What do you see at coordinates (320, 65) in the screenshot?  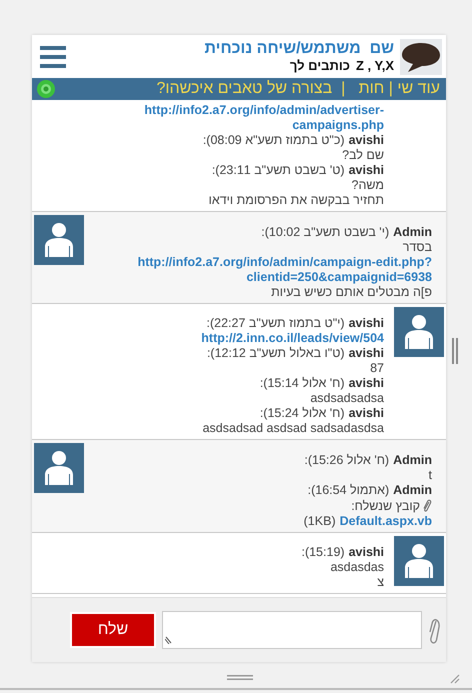 I see `subtitle-text: כותבים לך` at bounding box center [320, 65].